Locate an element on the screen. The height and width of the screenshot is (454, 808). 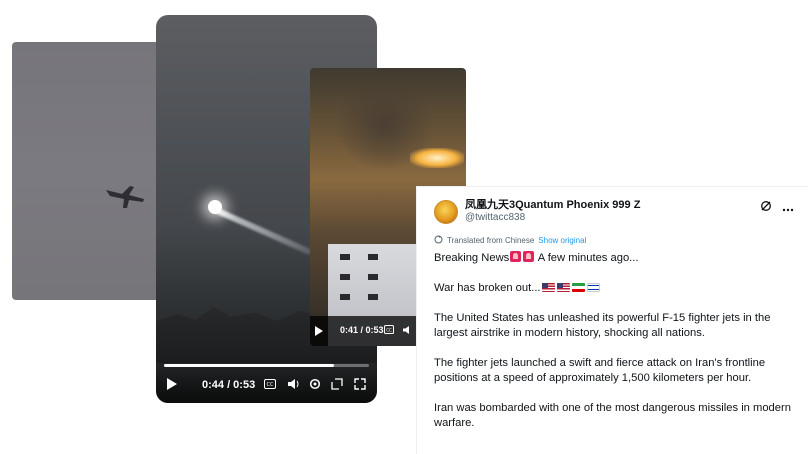
video-time: 0:44 / 0:53 is located at coordinates (229, 385).